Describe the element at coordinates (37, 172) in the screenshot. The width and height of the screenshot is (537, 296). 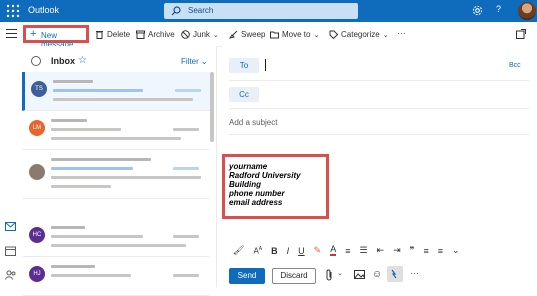
I see `sender-avatar` at that location.